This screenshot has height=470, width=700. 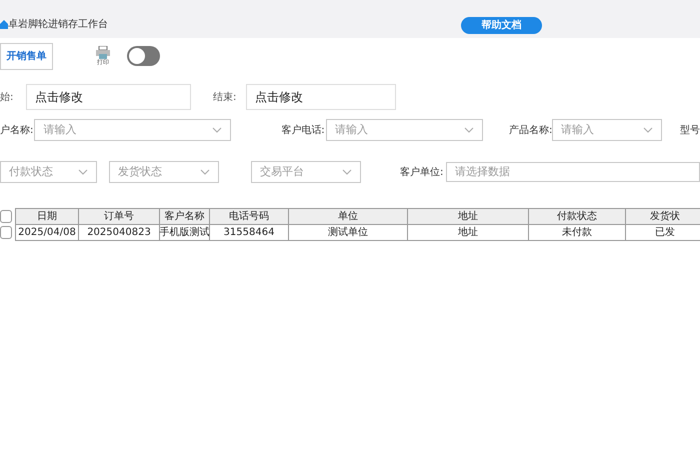 What do you see at coordinates (4, 24) in the screenshot?
I see `home-icon` at bounding box center [4, 24].